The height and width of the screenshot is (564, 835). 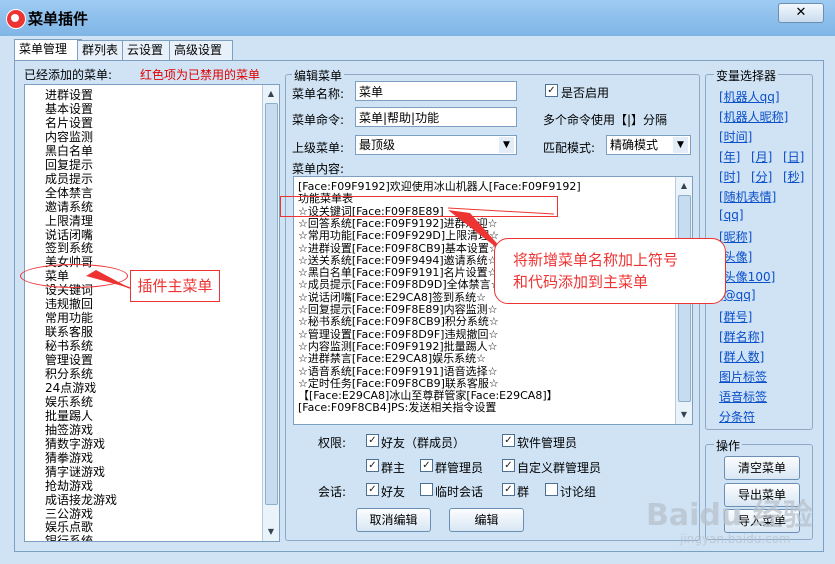 What do you see at coordinates (419, 206) in the screenshot?
I see `highlight-box` at bounding box center [419, 206].